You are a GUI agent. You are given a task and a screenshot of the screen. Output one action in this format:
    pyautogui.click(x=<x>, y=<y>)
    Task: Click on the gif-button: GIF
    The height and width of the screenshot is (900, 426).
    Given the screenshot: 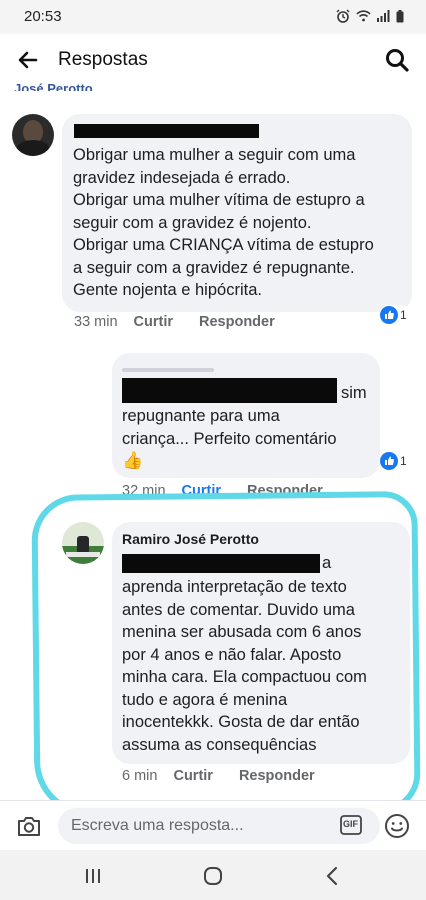 What is the action you would take?
    pyautogui.click(x=351, y=825)
    